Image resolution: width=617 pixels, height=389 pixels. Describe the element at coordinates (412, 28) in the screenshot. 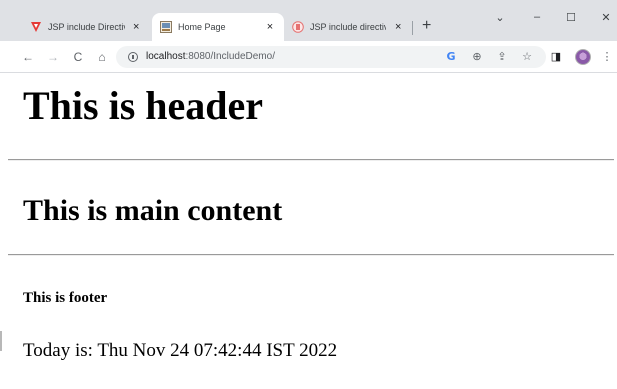

I see `tab-separator` at that location.